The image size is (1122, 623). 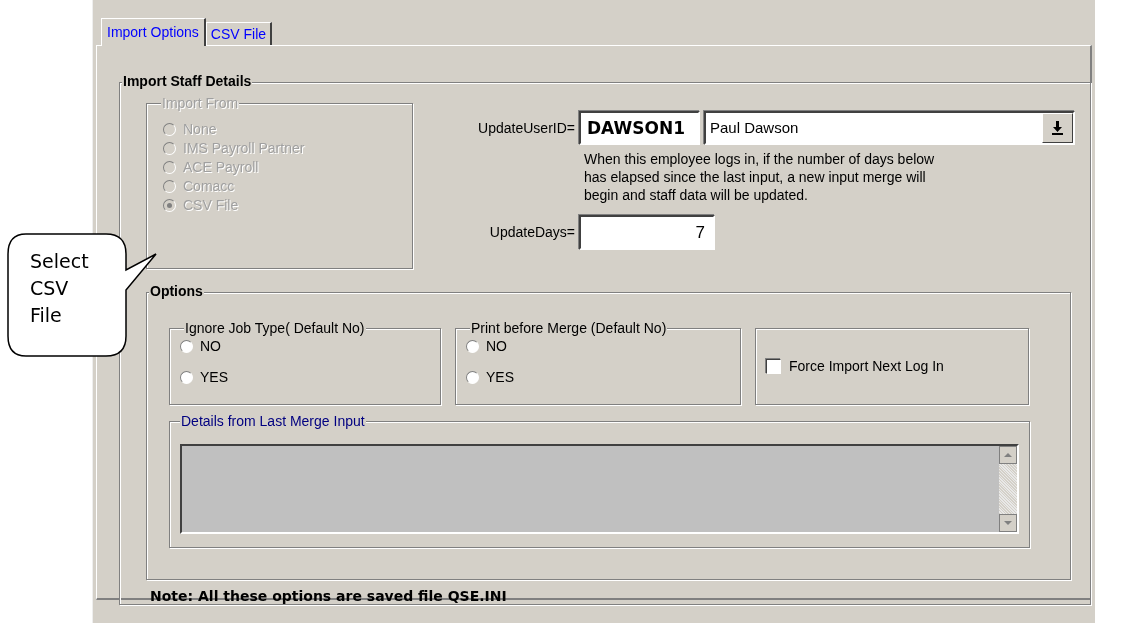 What do you see at coordinates (176, 291) in the screenshot?
I see `group-title: Options` at bounding box center [176, 291].